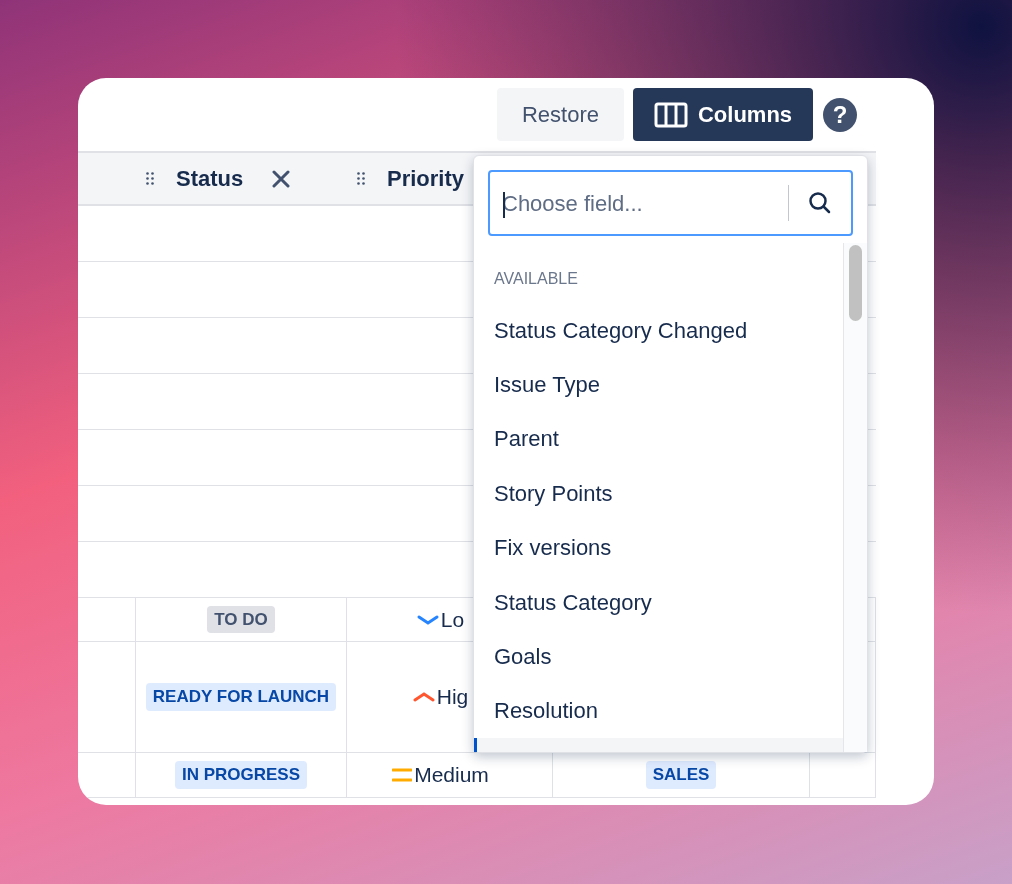 The width and height of the screenshot is (1012, 884). What do you see at coordinates (658, 384) in the screenshot?
I see `menu-item: Issue Type` at bounding box center [658, 384].